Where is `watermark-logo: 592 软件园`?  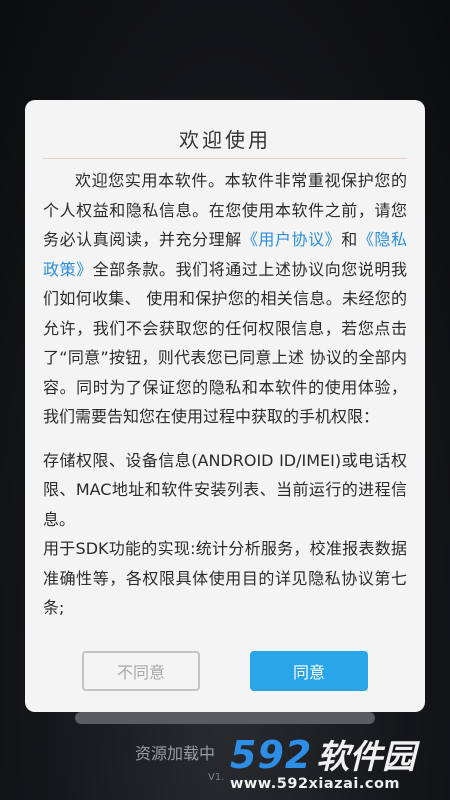 watermark-logo: 592 软件园 is located at coordinates (322, 754).